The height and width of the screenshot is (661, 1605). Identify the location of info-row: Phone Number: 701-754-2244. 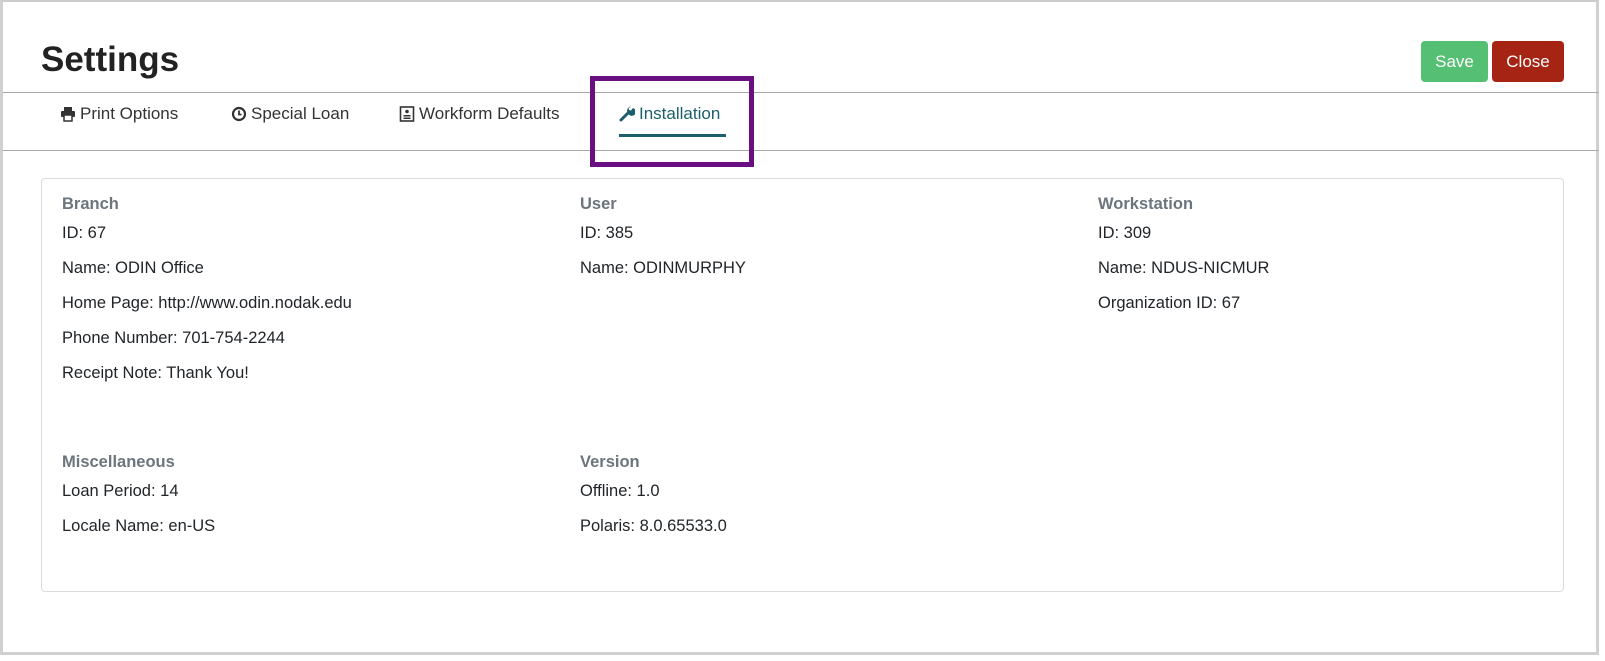
(173, 338).